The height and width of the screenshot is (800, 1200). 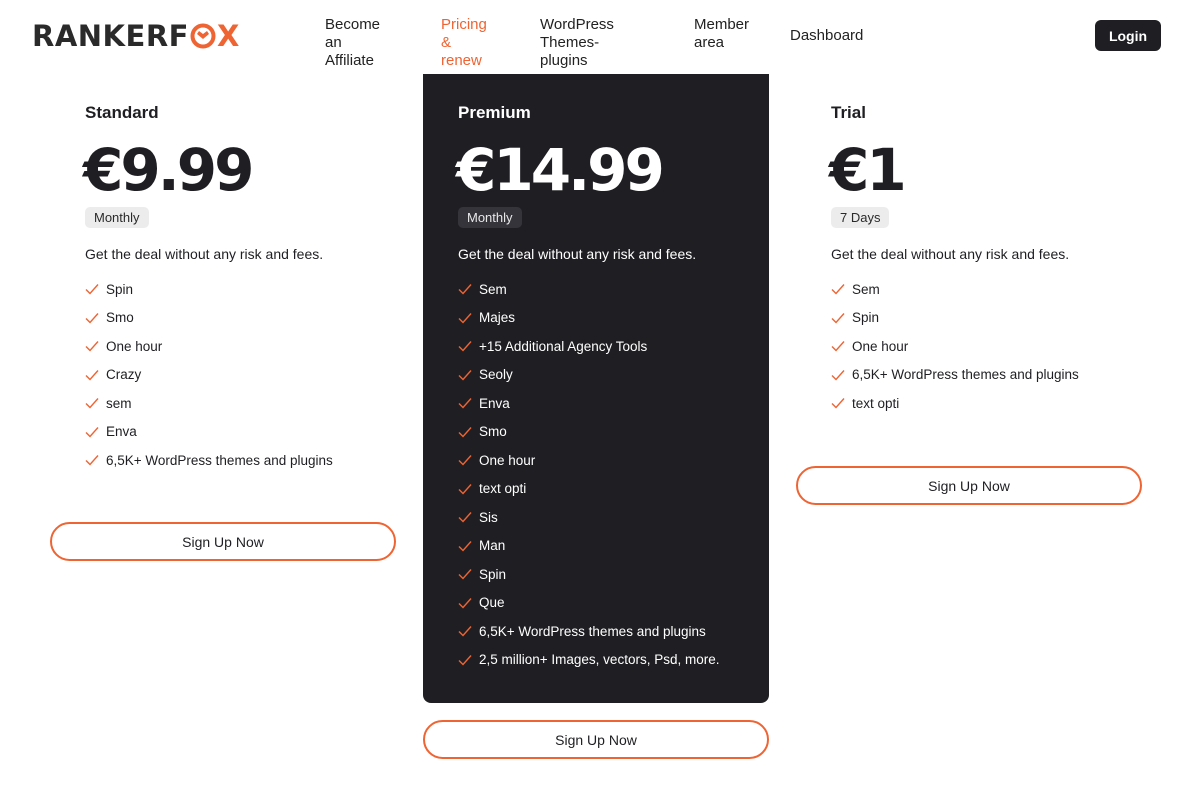 What do you see at coordinates (492, 603) in the screenshot?
I see `feature-label: Que` at bounding box center [492, 603].